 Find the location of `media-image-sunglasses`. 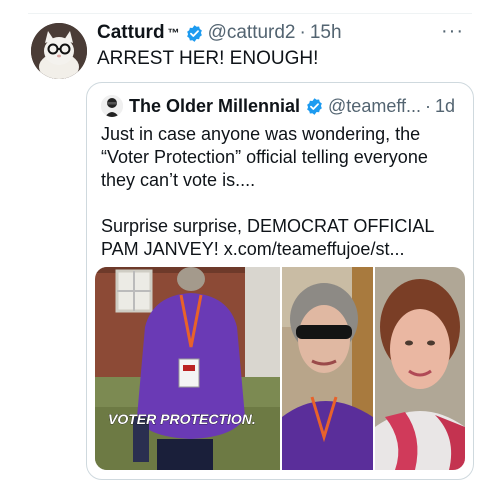

media-image-sunglasses is located at coordinates (327, 368).